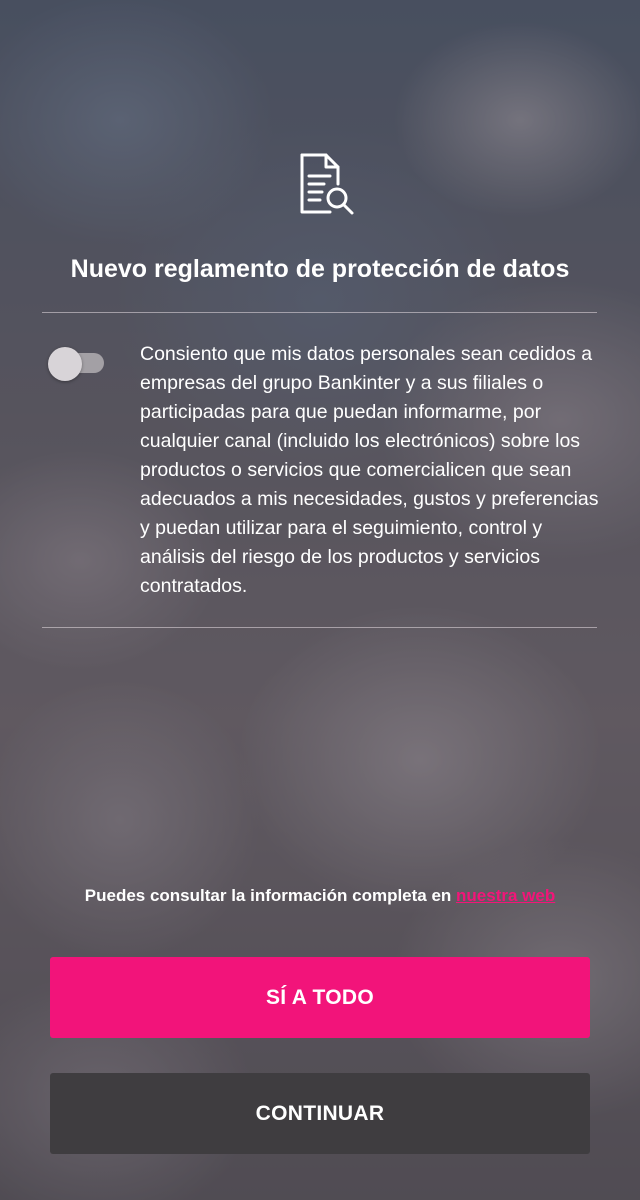 Image resolution: width=640 pixels, height=1200 pixels. What do you see at coordinates (65, 364) in the screenshot?
I see `toggle-knob` at bounding box center [65, 364].